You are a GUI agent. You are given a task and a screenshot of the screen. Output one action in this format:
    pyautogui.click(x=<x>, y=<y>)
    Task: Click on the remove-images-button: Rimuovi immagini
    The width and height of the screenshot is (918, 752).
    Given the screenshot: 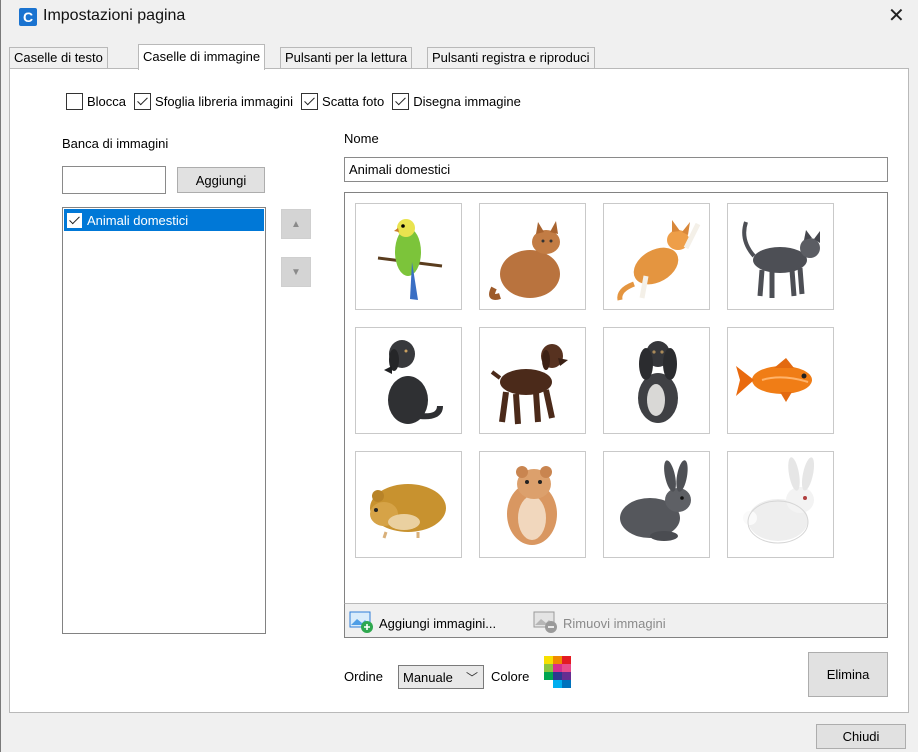 What is the action you would take?
    pyautogui.click(x=599, y=623)
    